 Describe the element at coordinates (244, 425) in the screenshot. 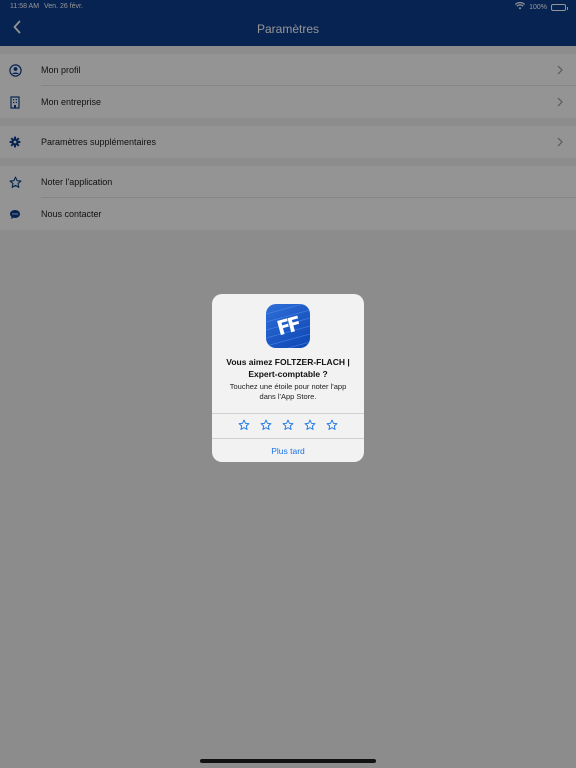

I see `star-1-icon` at that location.